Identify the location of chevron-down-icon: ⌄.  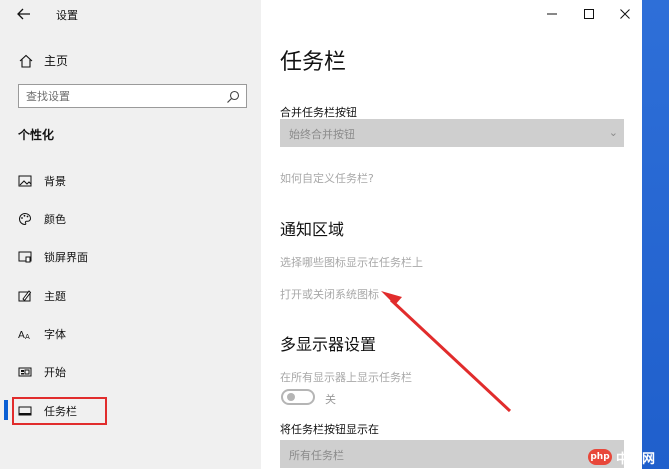
(613, 132).